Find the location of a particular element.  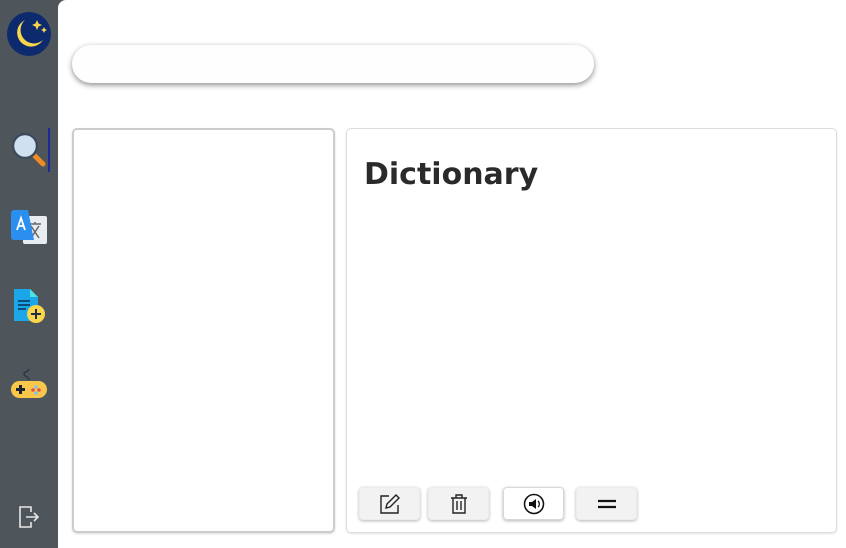

sound-button is located at coordinates (533, 503).